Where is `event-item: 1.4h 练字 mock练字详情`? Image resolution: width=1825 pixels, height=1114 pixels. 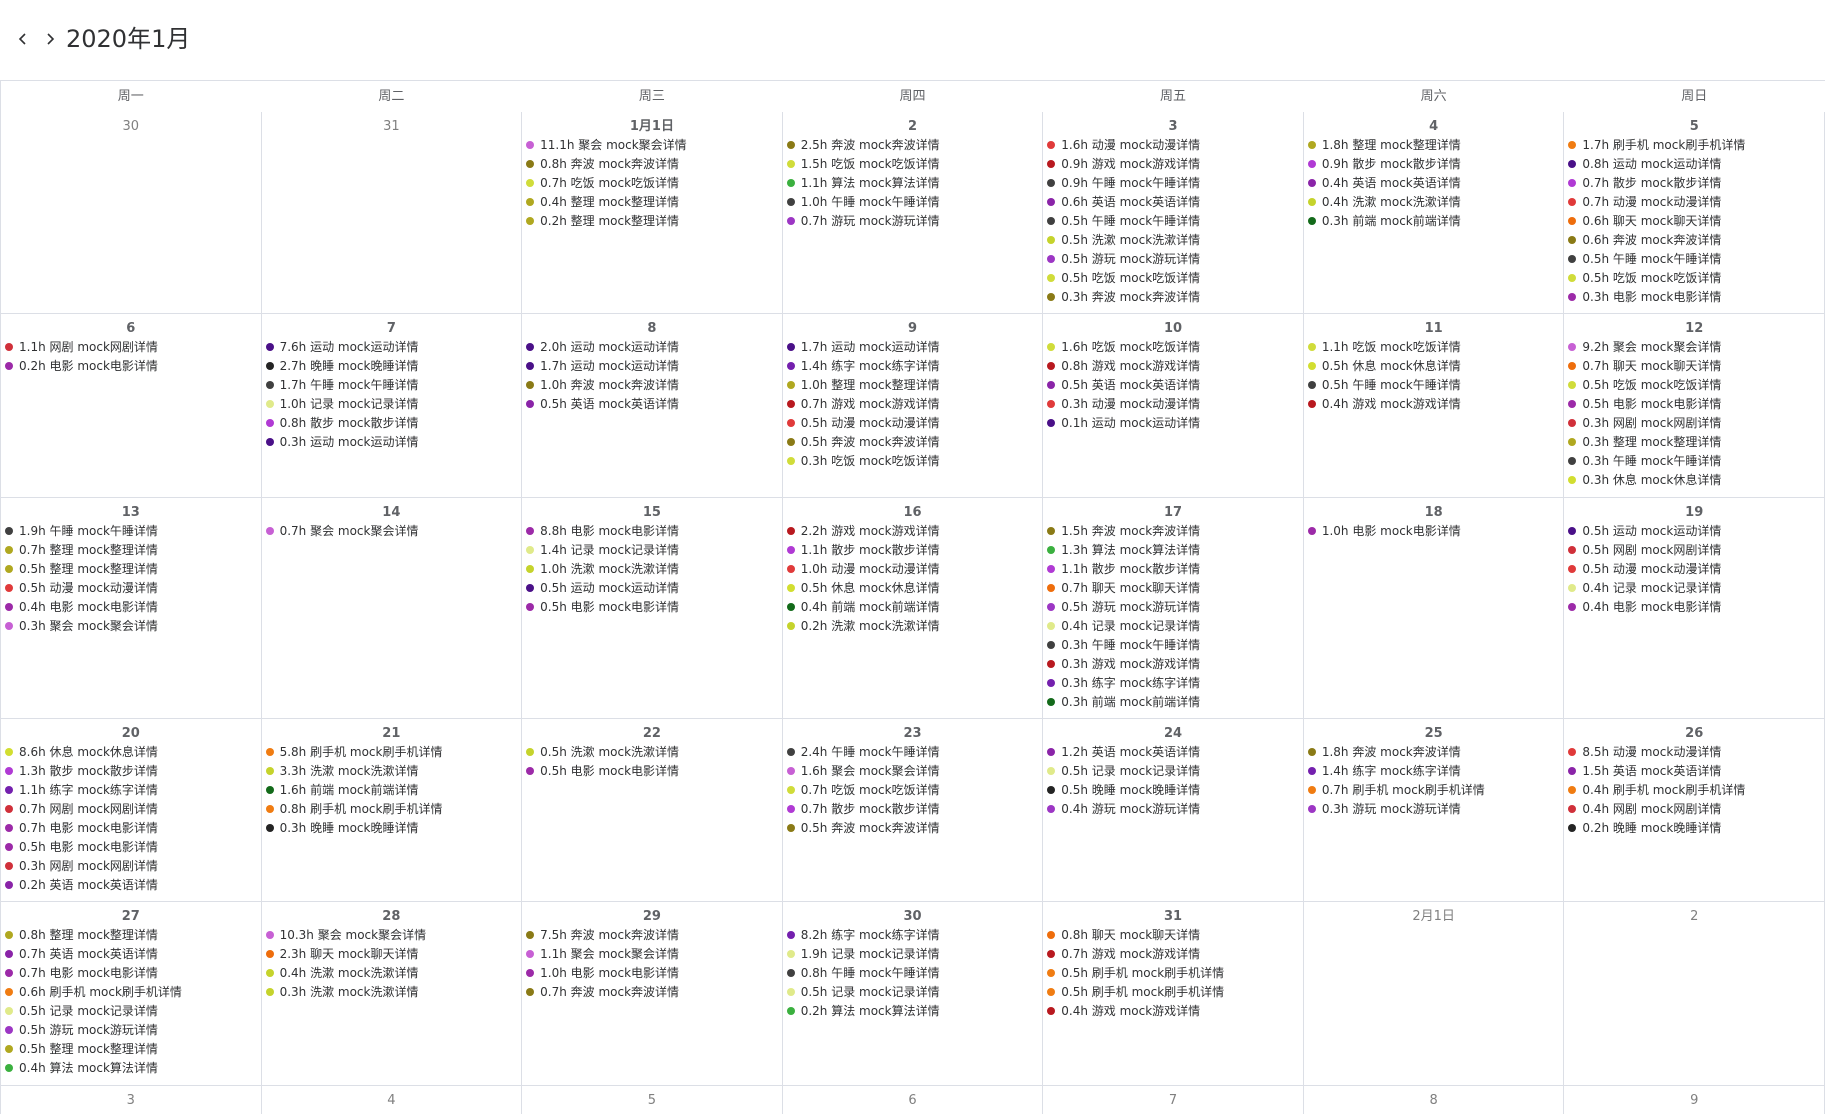
event-item: 1.4h 练字 mock练字详情 is located at coordinates (914, 366).